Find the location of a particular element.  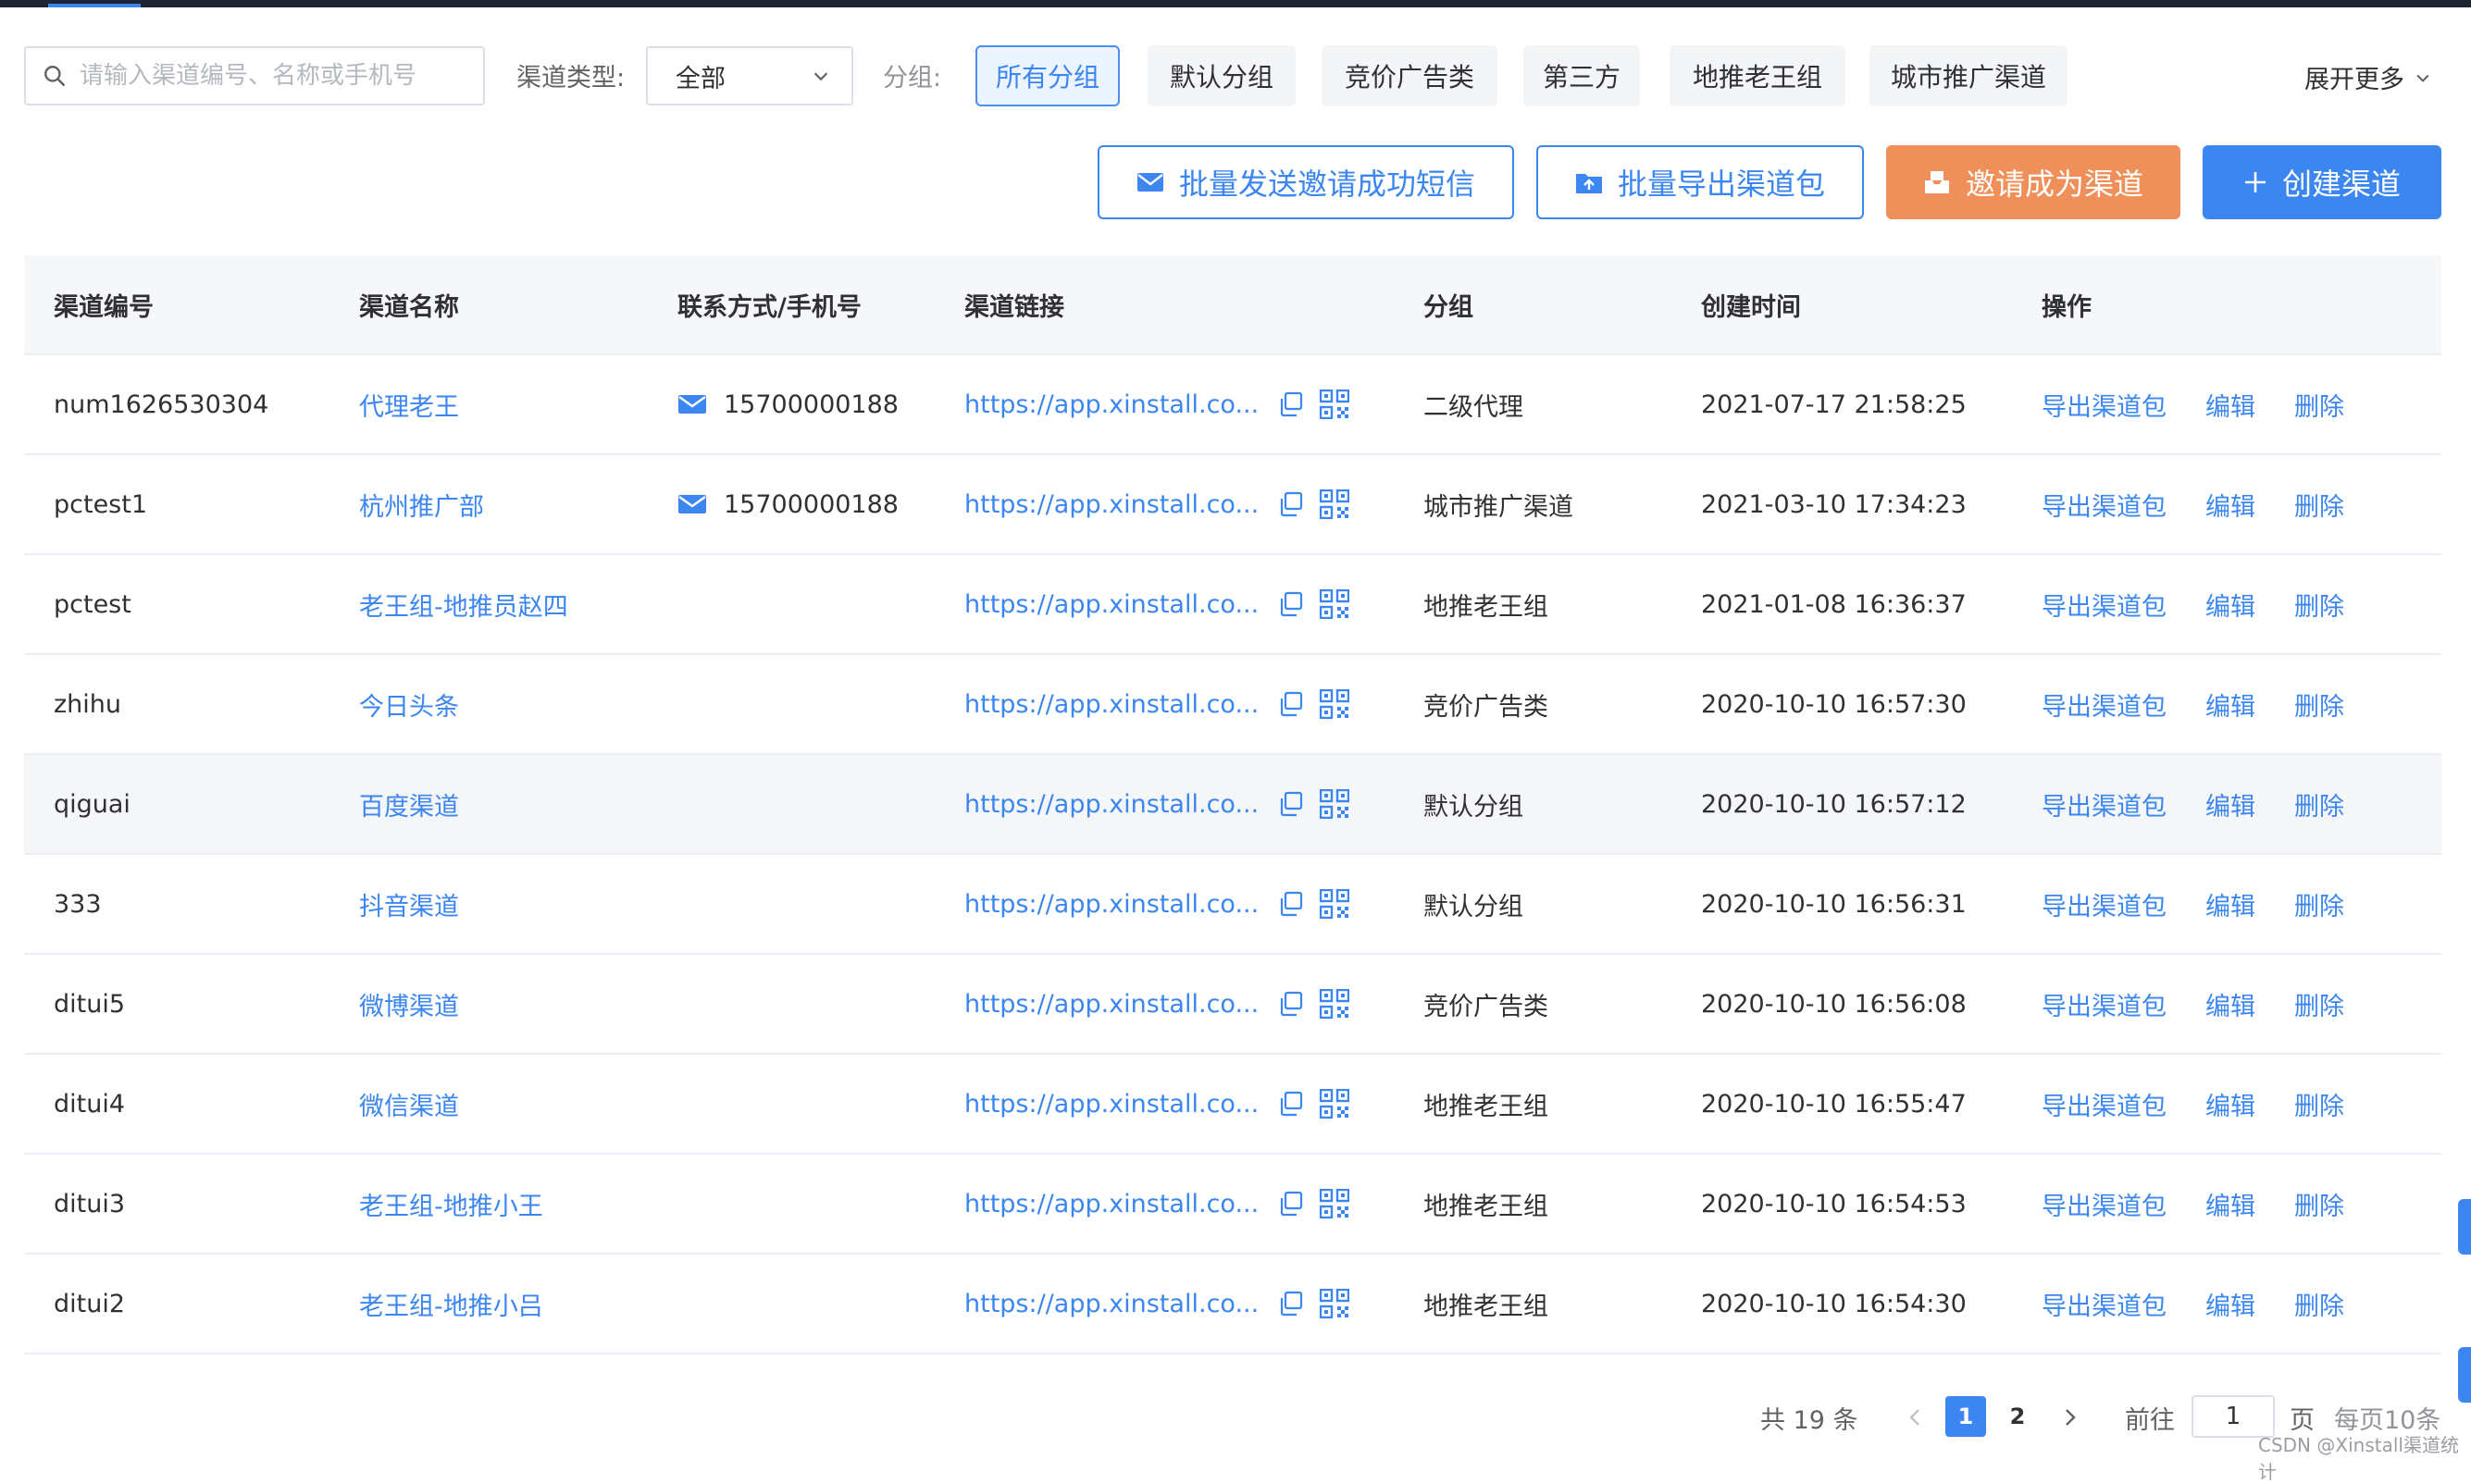

channel-name-link: 老王组-地推小吕 is located at coordinates (451, 1304).